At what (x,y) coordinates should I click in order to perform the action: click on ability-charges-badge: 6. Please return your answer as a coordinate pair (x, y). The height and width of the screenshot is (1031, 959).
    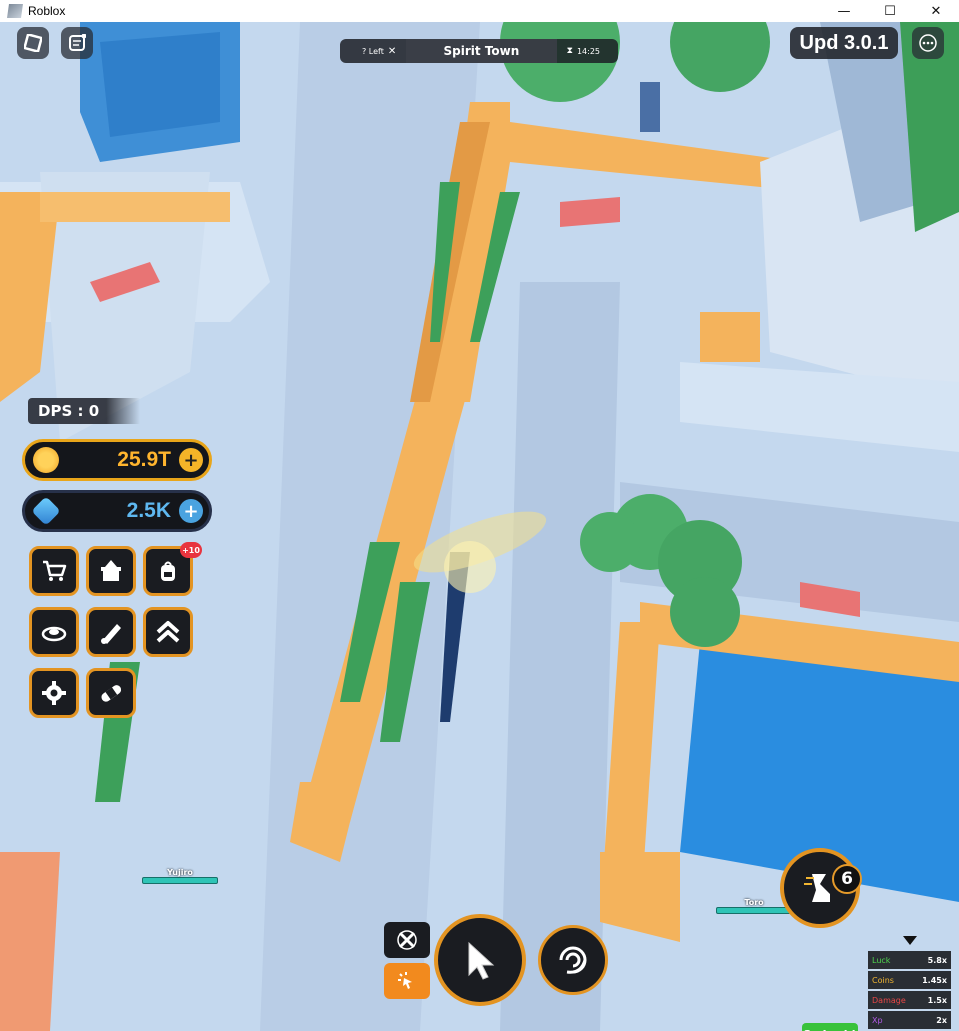
    Looking at the image, I should click on (847, 879).